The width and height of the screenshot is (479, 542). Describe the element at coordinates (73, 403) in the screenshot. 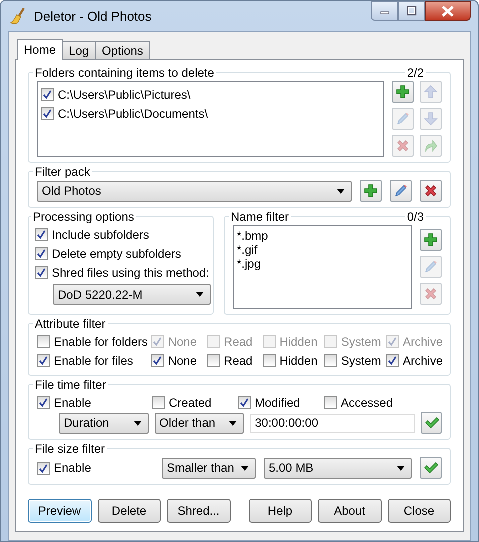

I see `checkbox-label: Enable` at that location.